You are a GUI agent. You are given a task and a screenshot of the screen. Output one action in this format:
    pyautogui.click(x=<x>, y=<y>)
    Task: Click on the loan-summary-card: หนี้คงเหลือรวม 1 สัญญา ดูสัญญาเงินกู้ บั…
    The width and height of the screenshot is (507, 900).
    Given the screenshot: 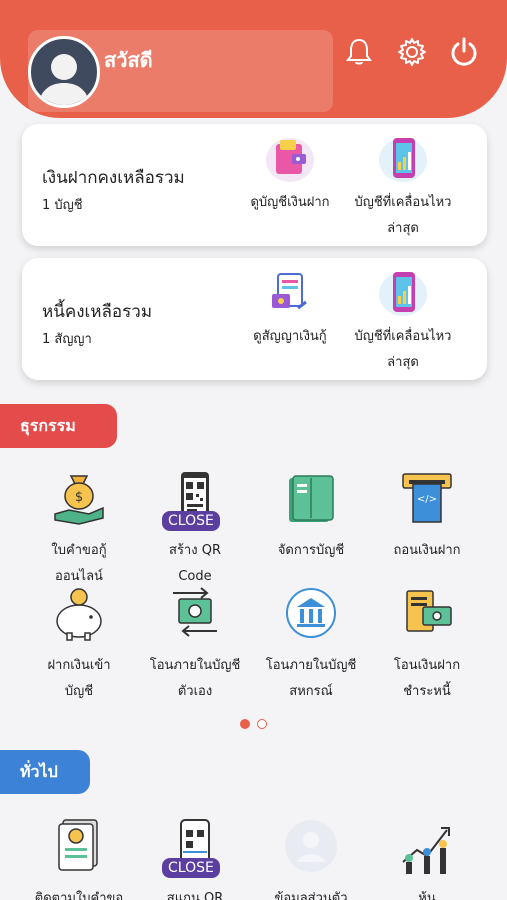 What is the action you would take?
    pyautogui.click(x=254, y=319)
    